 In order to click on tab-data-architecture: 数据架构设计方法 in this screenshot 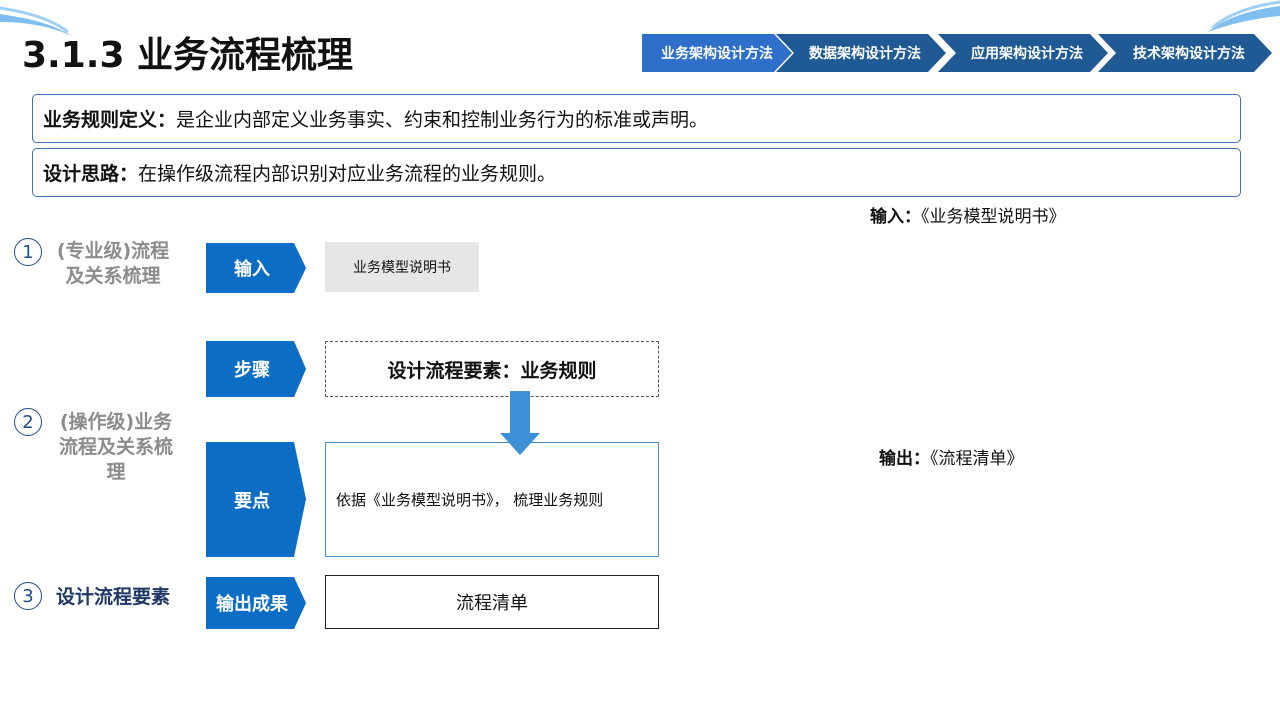, I will do `click(861, 53)`.